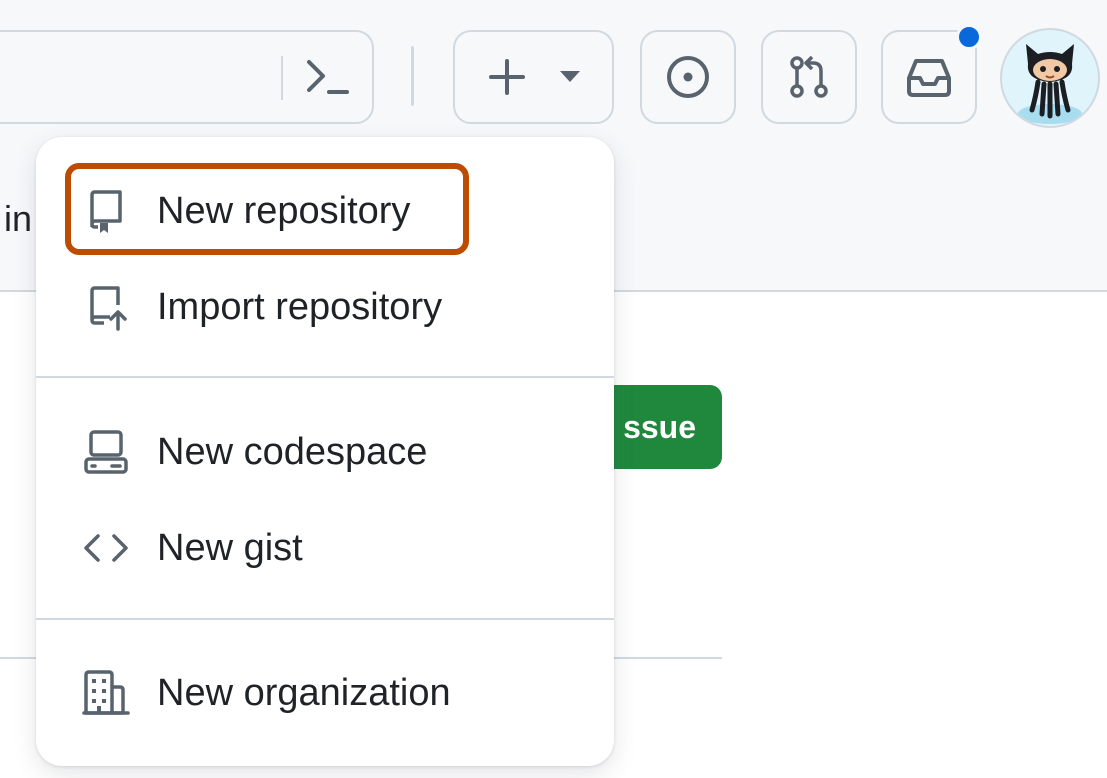  Describe the element at coordinates (325, 548) in the screenshot. I see `menu-item-new-gist: New gist` at that location.